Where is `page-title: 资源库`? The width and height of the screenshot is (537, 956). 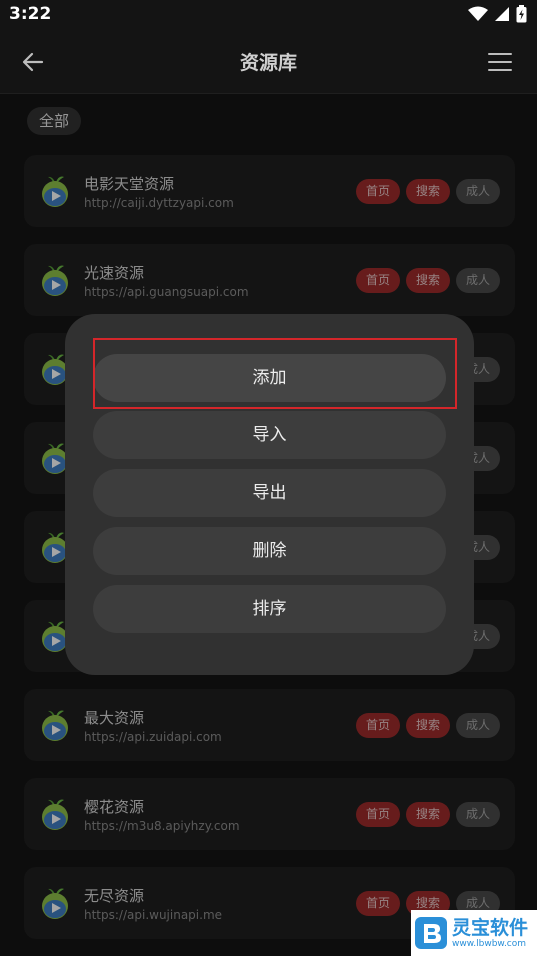
page-title: 资源库 is located at coordinates (268, 63).